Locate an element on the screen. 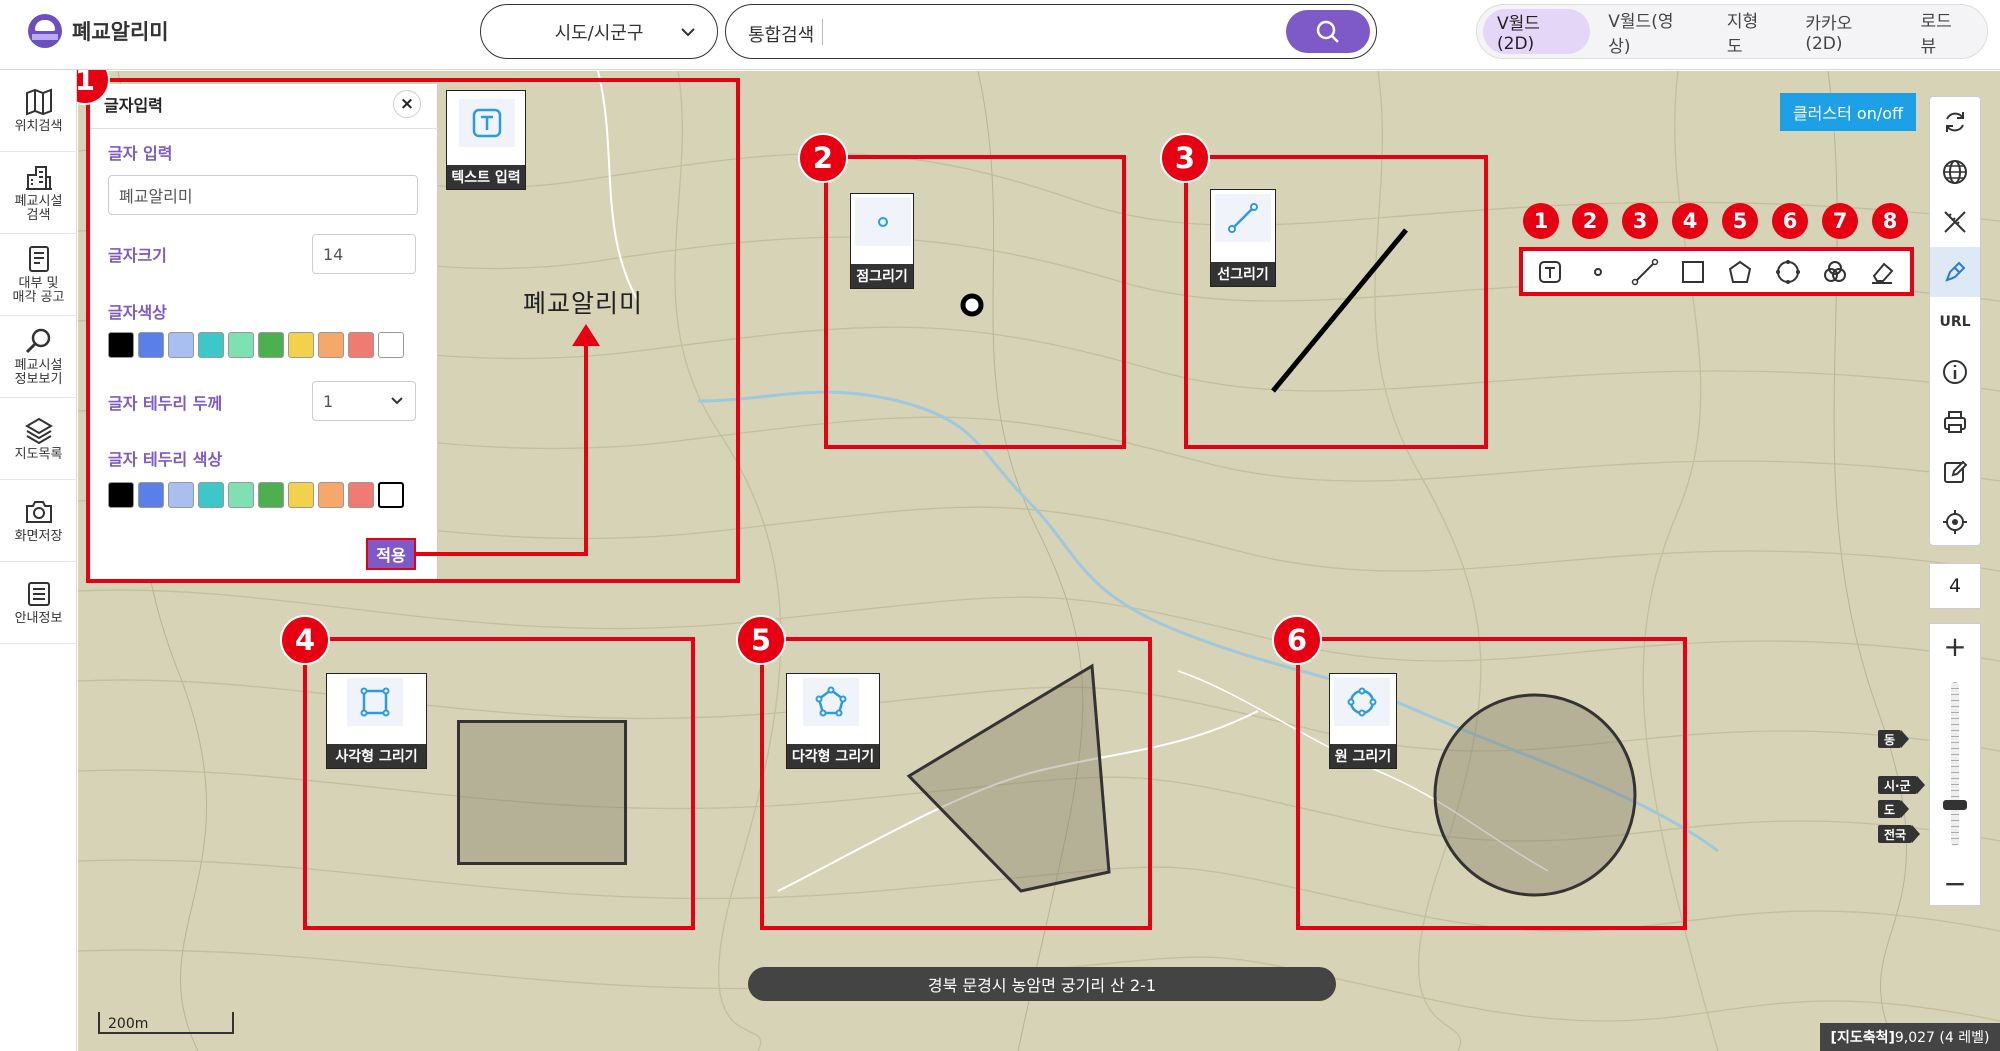  zoom-slider-track is located at coordinates (1955, 764).